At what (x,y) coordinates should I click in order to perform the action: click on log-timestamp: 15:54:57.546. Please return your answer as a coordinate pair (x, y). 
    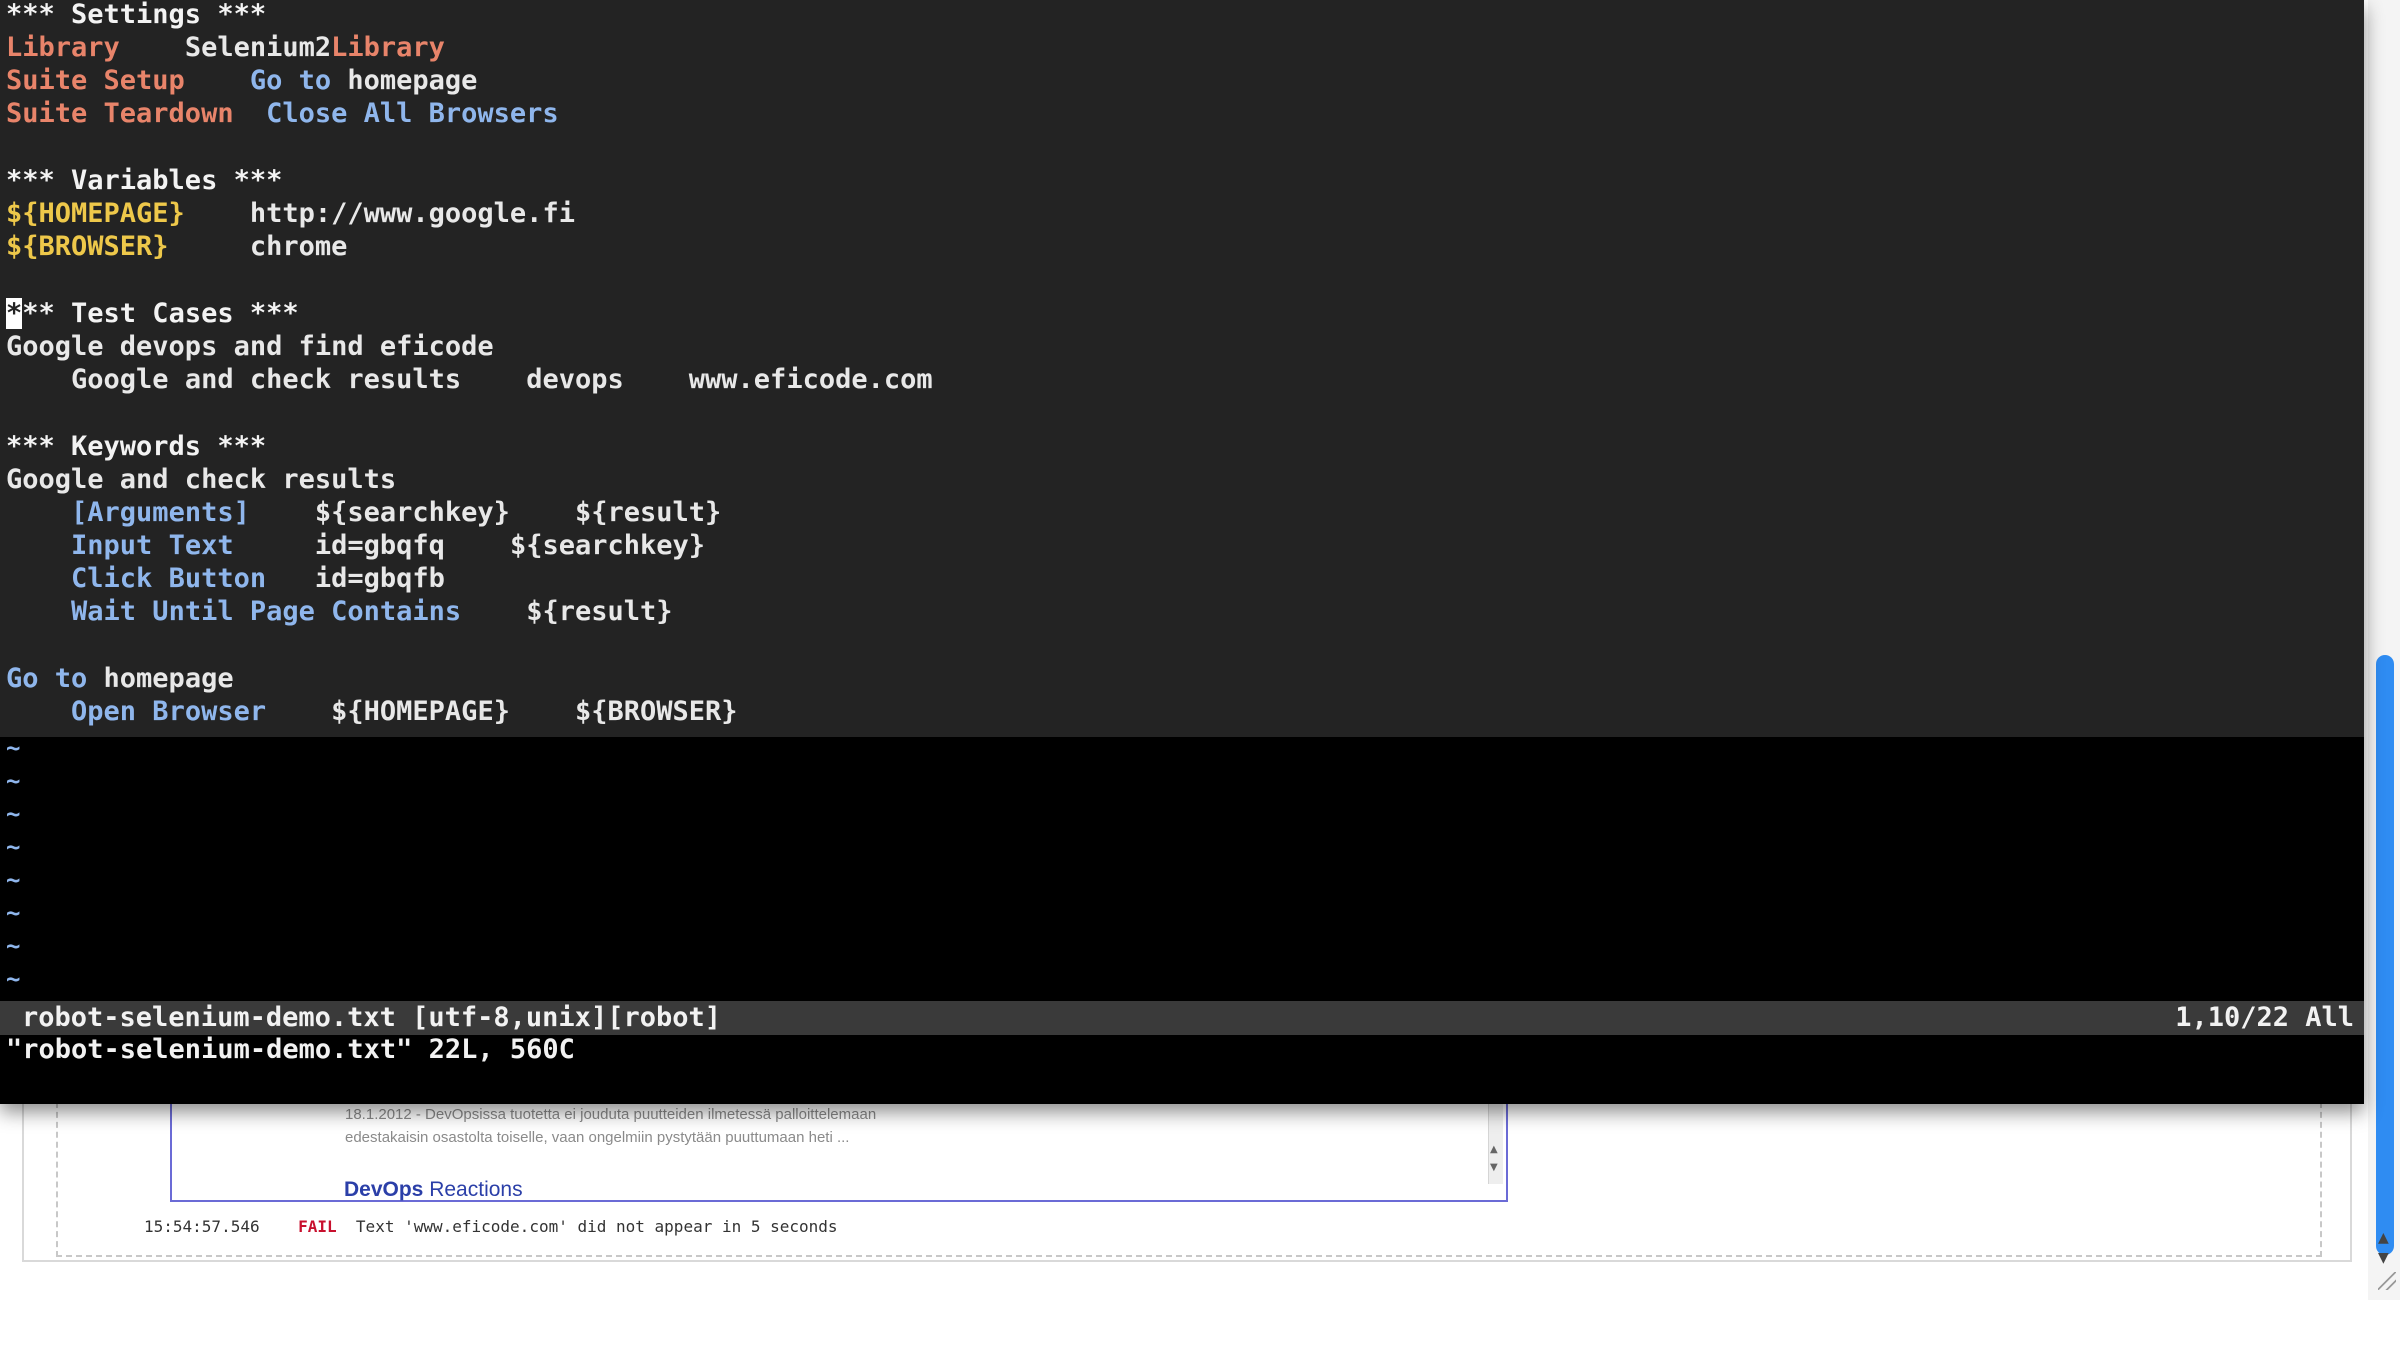
    Looking at the image, I should click on (202, 1226).